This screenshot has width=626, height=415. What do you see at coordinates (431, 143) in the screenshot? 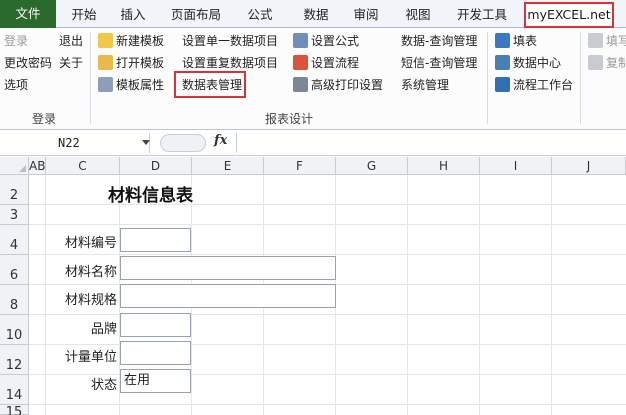
I see `formula-input` at bounding box center [431, 143].